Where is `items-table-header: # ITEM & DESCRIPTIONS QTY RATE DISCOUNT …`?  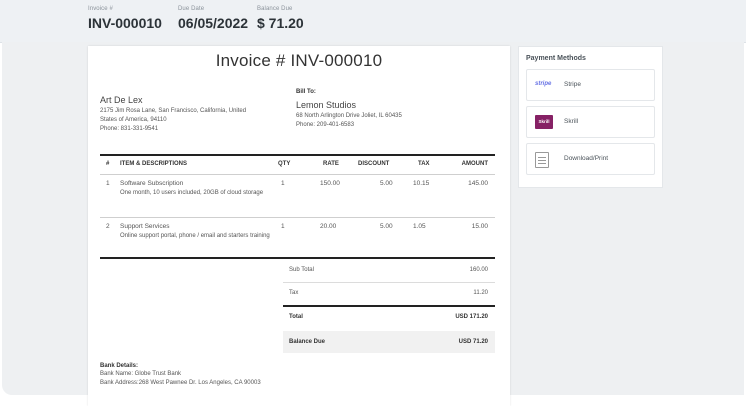 items-table-header: # ITEM & DESCRIPTIONS QTY RATE DISCOUNT … is located at coordinates (297, 164).